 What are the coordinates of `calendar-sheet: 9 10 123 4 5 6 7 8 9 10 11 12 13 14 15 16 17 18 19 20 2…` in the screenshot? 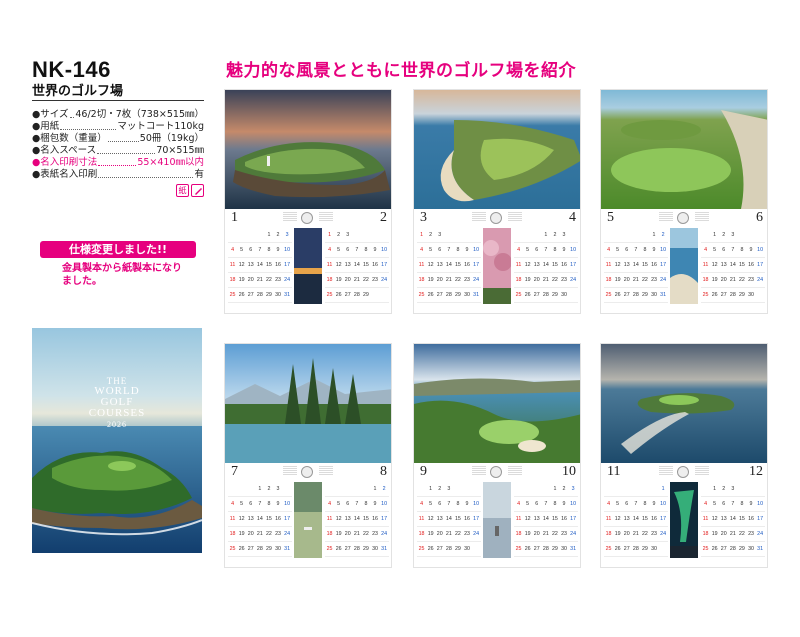 It's located at (497, 455).